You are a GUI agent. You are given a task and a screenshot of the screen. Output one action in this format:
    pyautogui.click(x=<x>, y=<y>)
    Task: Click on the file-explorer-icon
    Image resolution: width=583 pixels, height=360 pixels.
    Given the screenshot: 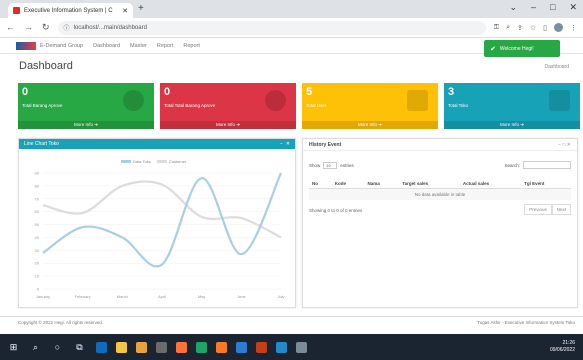 What is the action you would take?
    pyautogui.click(x=121, y=347)
    